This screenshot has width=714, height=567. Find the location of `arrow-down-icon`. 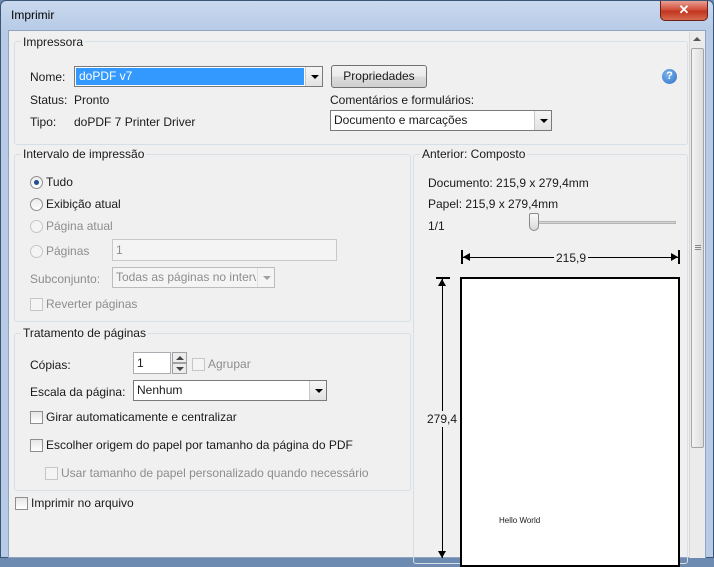

arrow-down-icon is located at coordinates (442, 554).